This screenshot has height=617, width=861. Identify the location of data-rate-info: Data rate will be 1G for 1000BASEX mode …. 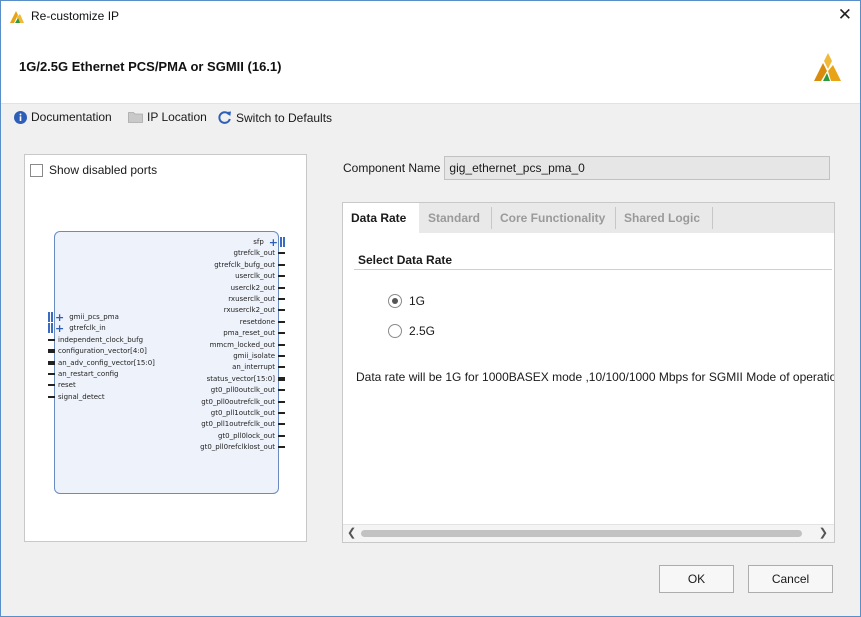
(595, 377).